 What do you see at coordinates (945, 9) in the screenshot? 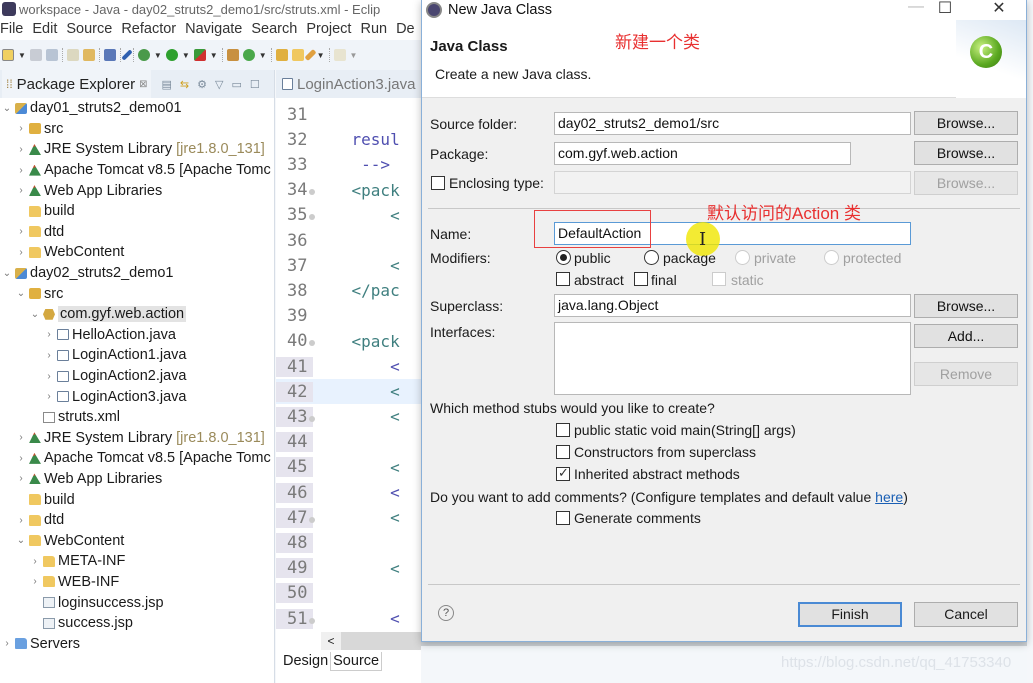
I see `maximize-button: ☐` at bounding box center [945, 9].